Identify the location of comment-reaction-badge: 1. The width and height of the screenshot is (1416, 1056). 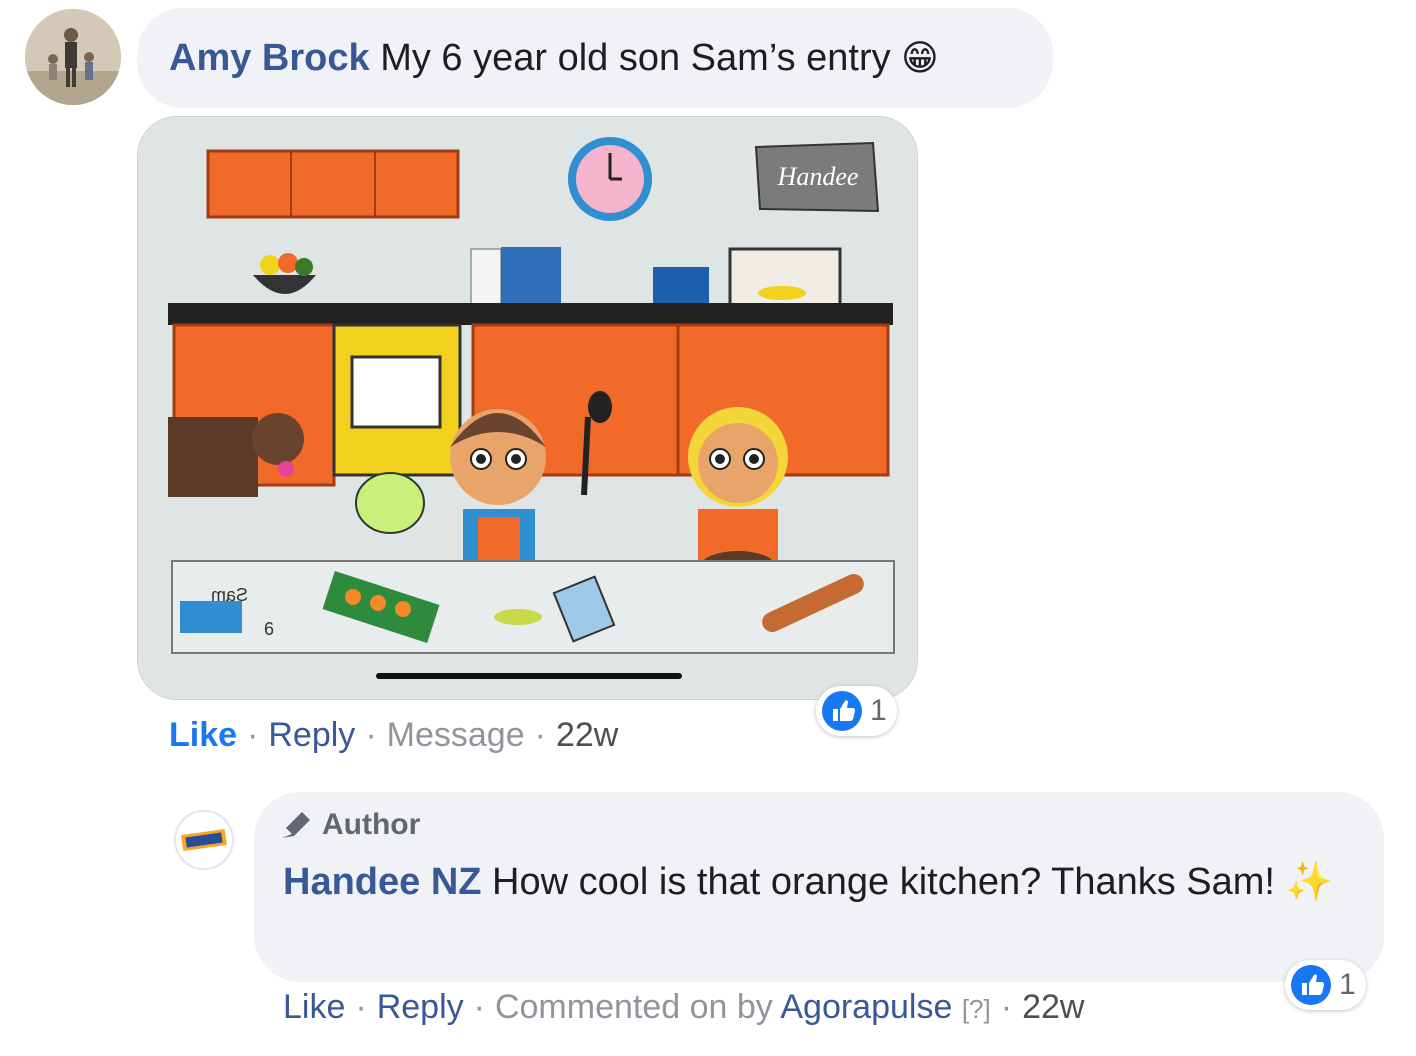
(856, 711).